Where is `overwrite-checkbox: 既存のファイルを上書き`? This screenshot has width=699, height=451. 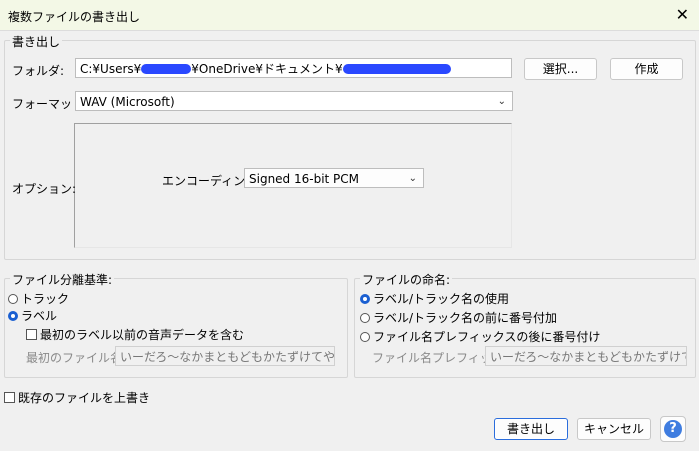
overwrite-checkbox: 既存のファイルを上書き is located at coordinates (77, 397).